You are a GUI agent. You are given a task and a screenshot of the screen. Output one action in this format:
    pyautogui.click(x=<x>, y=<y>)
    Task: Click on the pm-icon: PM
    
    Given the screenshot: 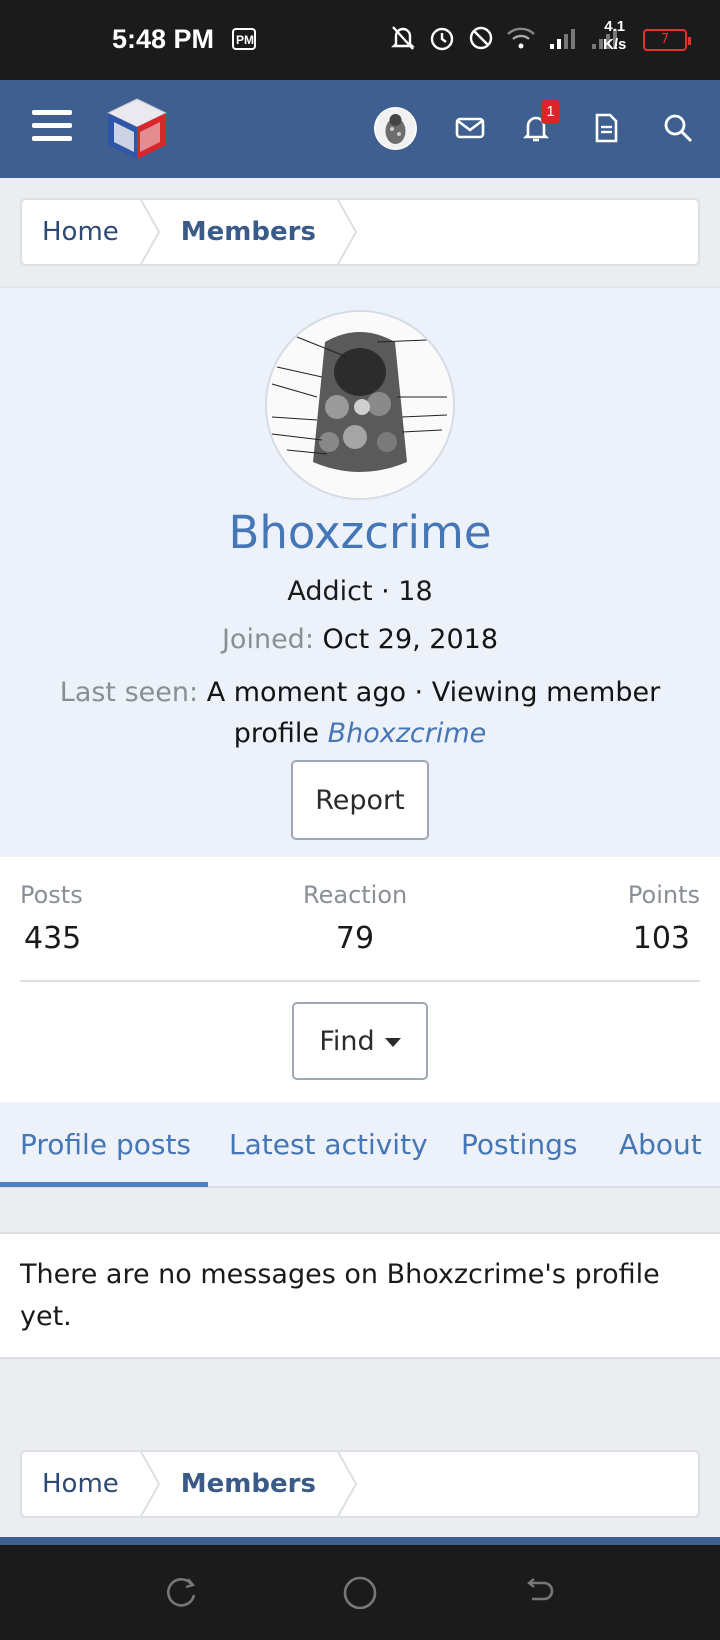 What is the action you would take?
    pyautogui.click(x=244, y=39)
    